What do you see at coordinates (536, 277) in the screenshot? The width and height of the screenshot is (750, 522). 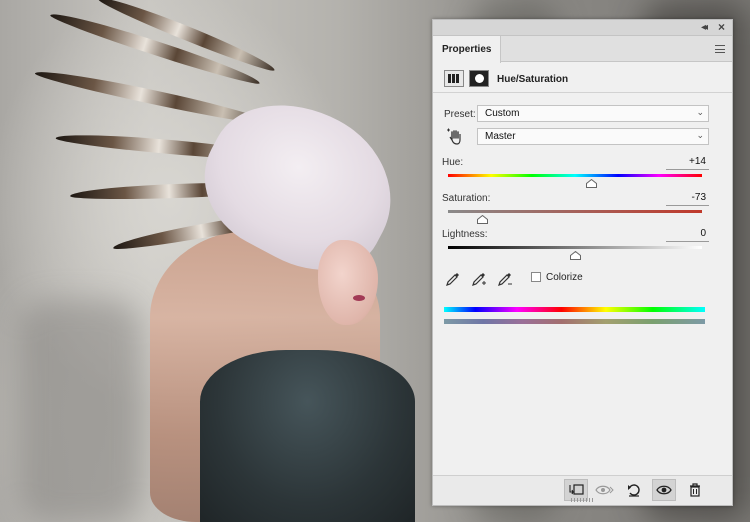 I see `colorize-checkbox` at bounding box center [536, 277].